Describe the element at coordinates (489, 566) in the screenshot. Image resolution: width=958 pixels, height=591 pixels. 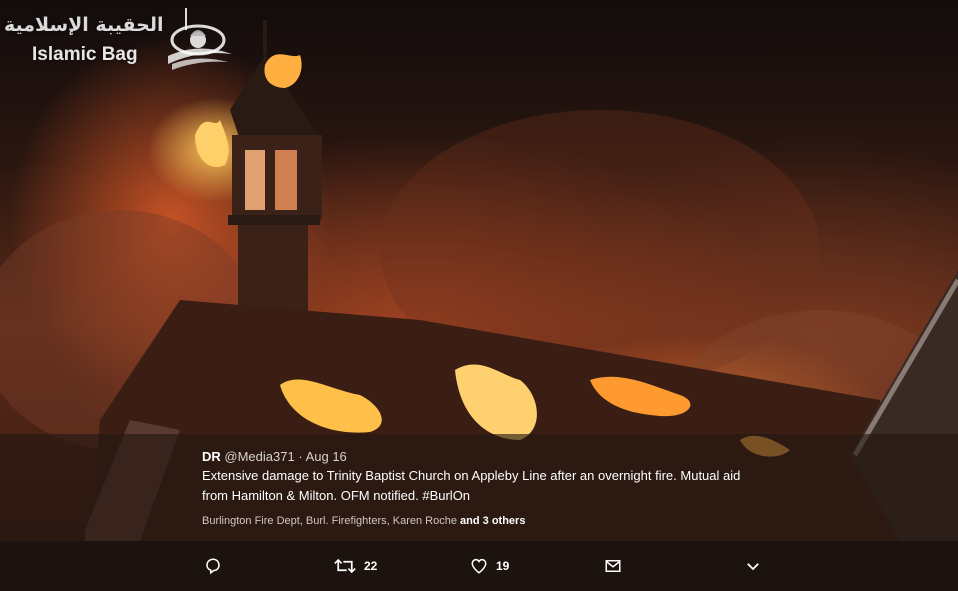
I see `like-button: 19` at that location.